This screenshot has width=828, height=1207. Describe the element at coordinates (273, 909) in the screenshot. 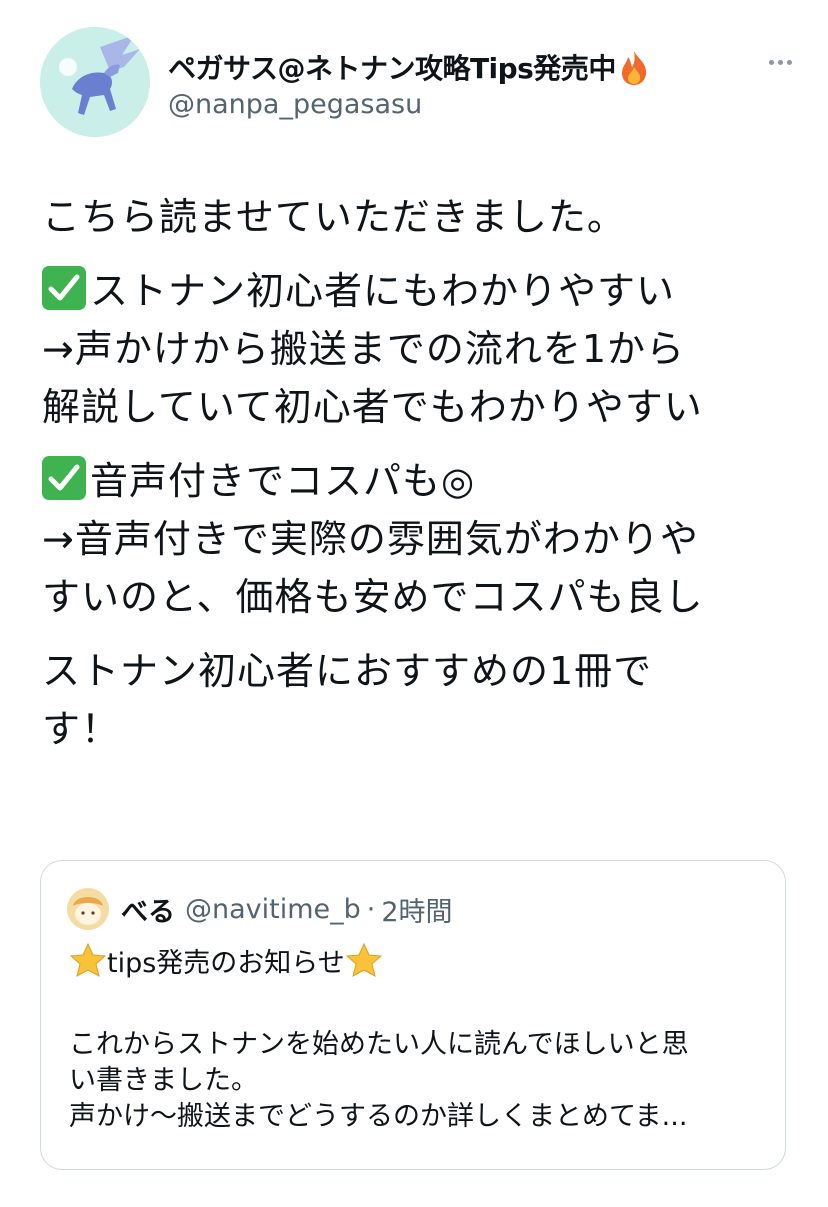

I see `quote-handle: @navitime_b` at that location.